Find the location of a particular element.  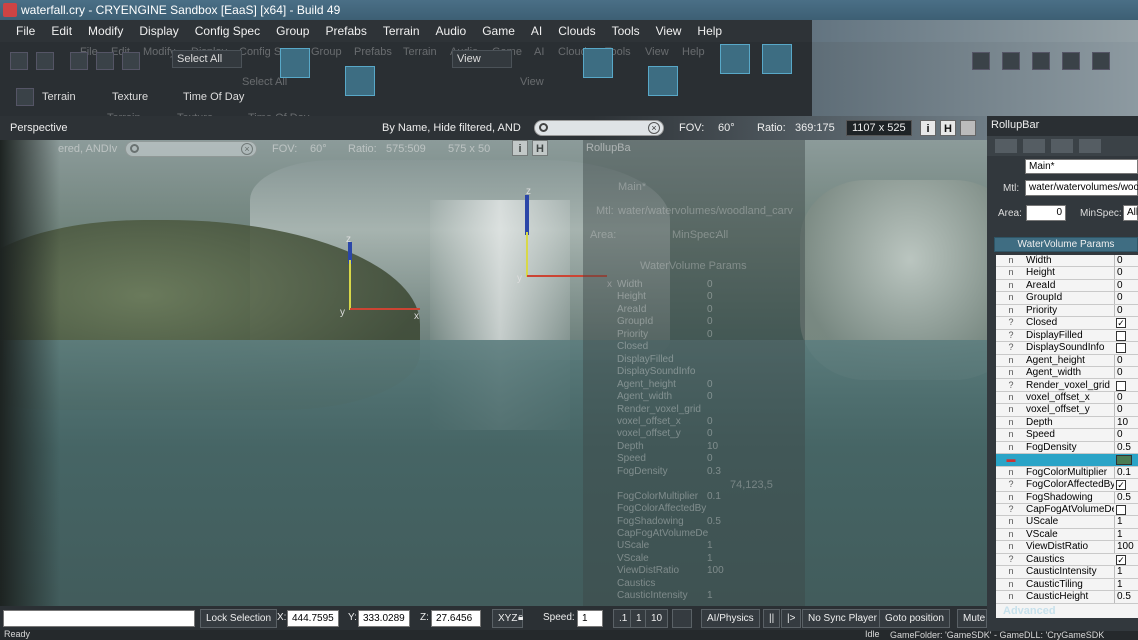

property-row: n Depth 10 is located at coordinates (1067, 423).